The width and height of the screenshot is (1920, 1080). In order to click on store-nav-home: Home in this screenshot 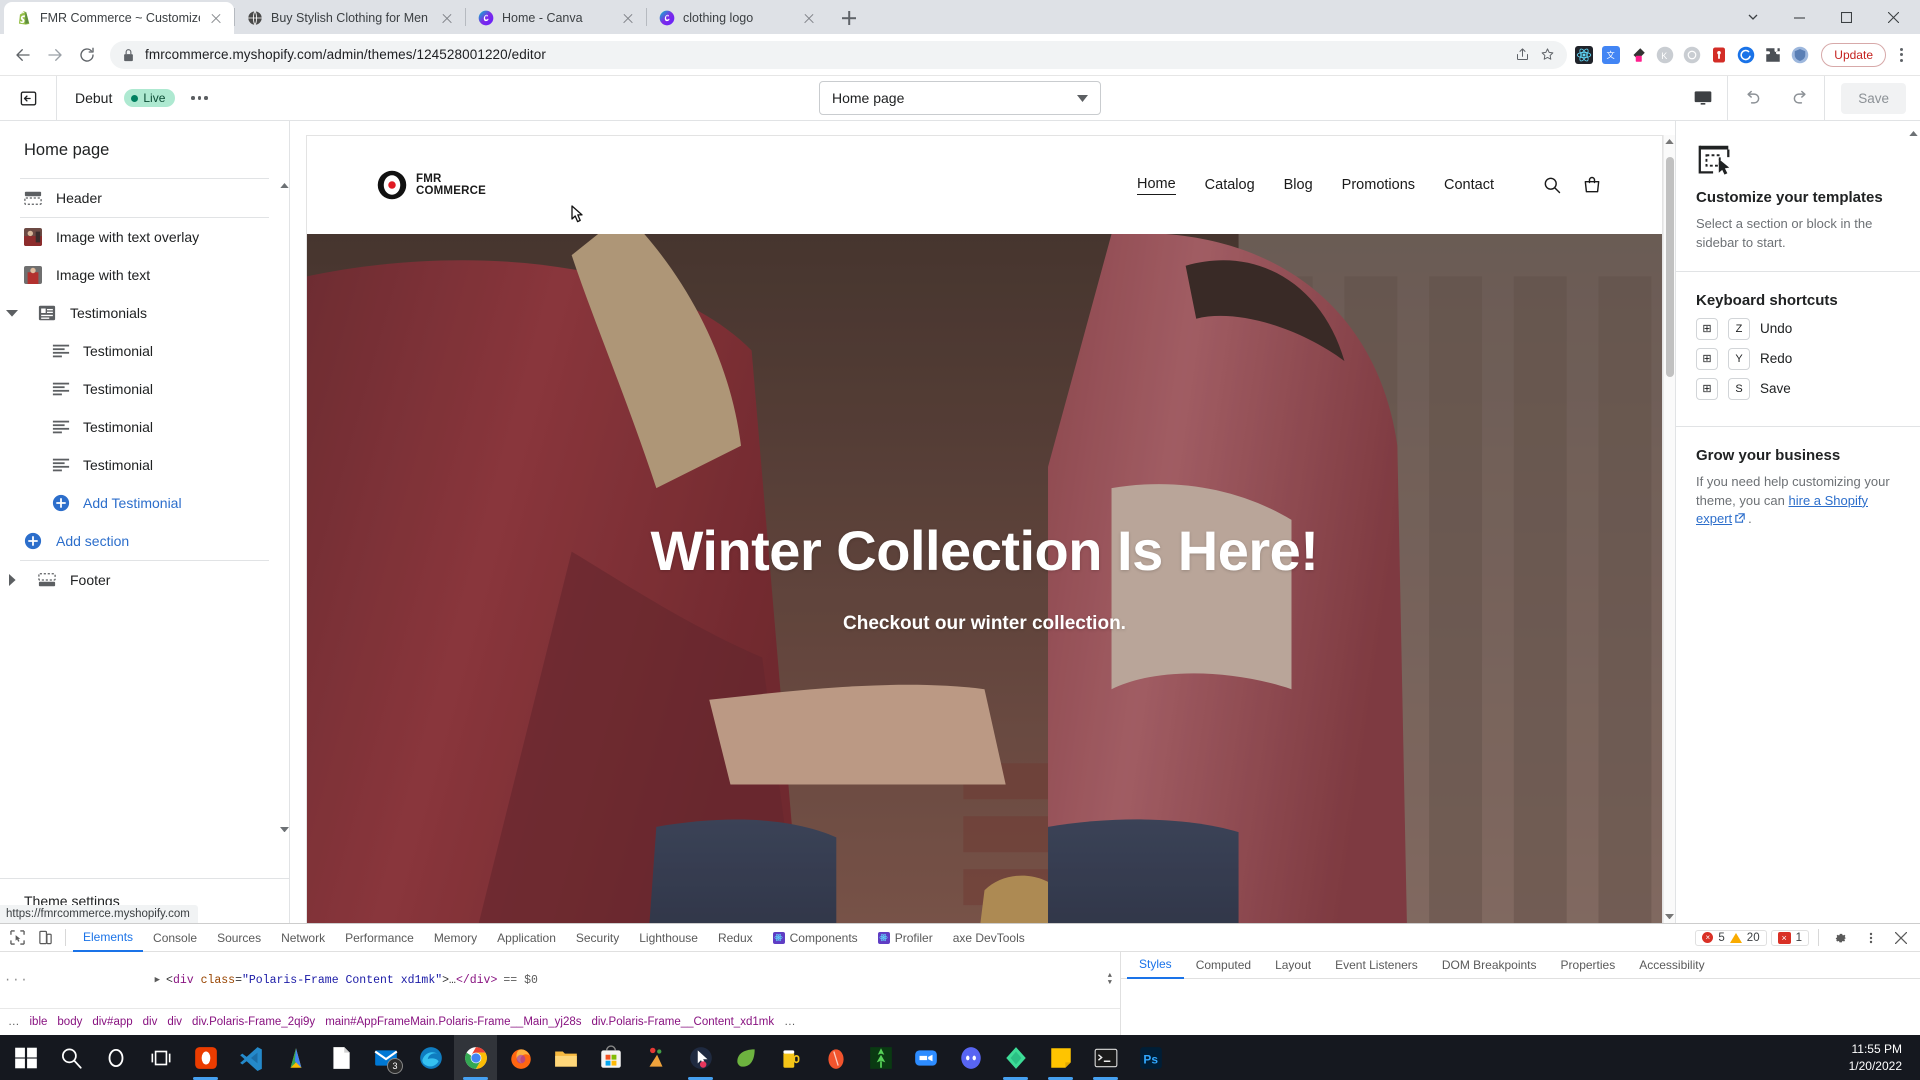, I will do `click(1156, 185)`.